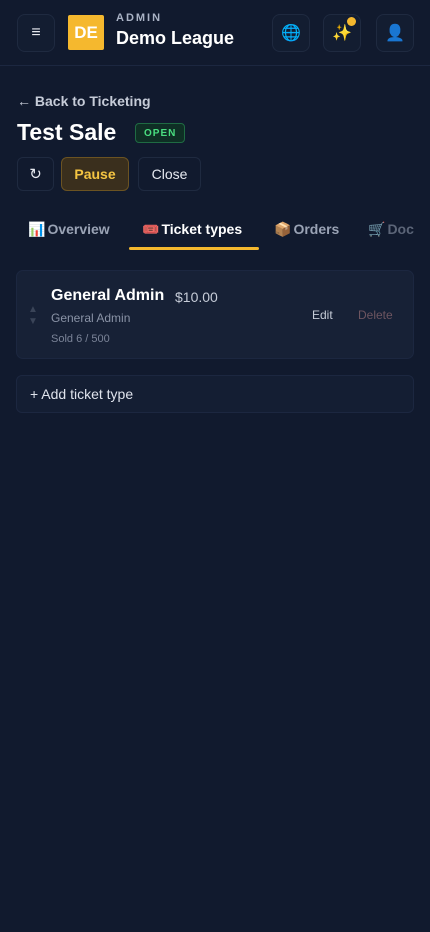  Describe the element at coordinates (169, 174) in the screenshot. I see `close-button: Close` at that location.